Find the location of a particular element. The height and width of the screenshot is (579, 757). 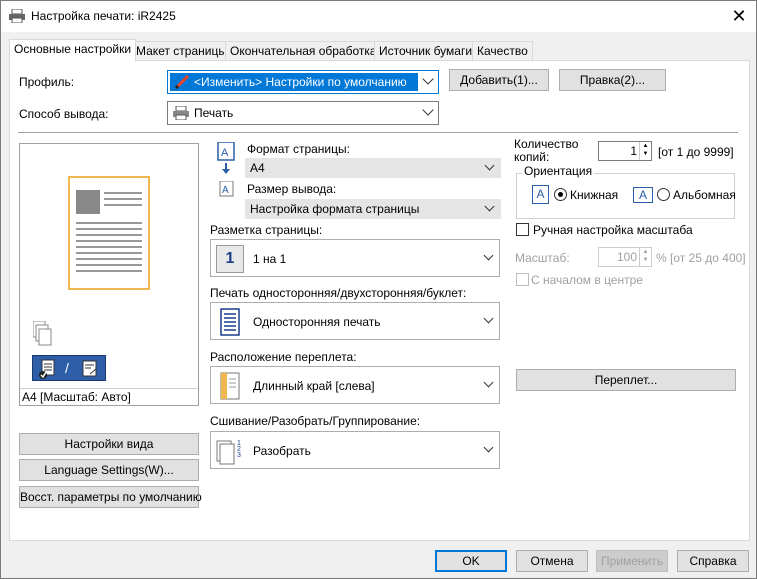

tab-finishing: Окончательная обработка is located at coordinates (303, 51).